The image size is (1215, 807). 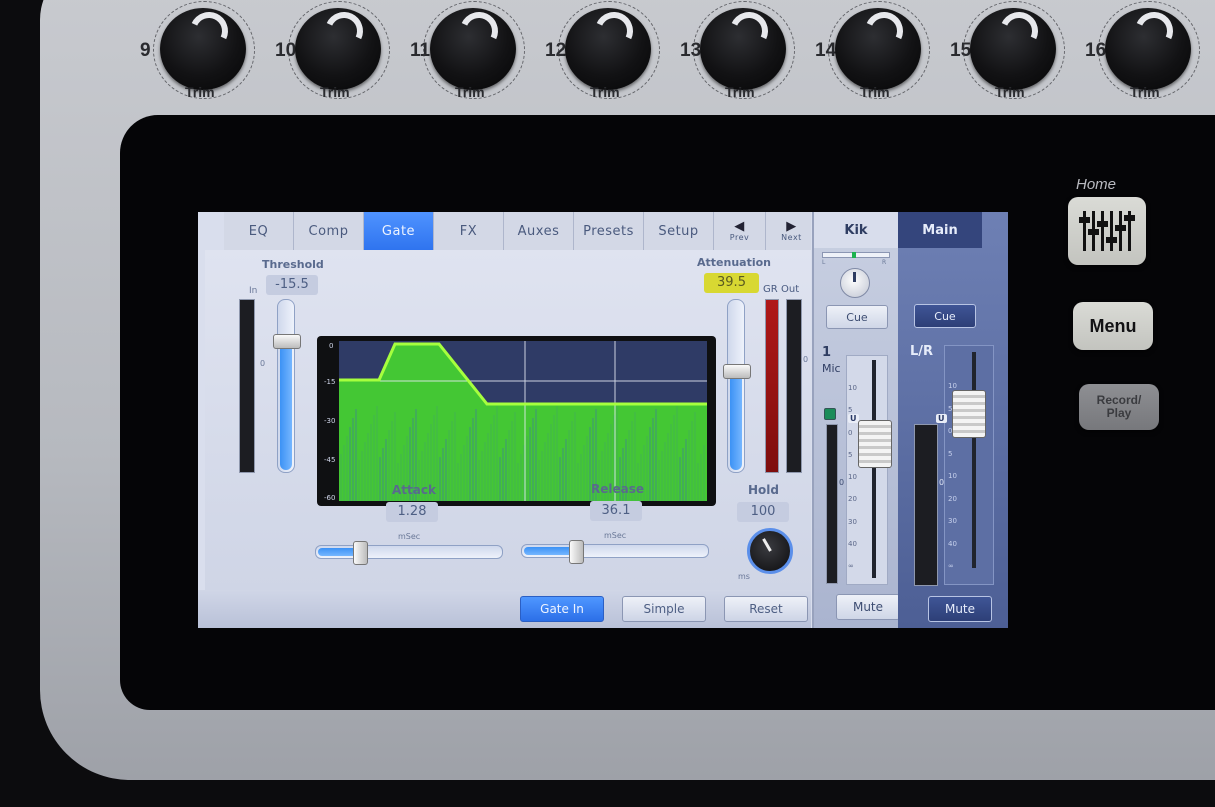 What do you see at coordinates (286, 404) in the screenshot?
I see `threshold-slider-fill` at bounding box center [286, 404].